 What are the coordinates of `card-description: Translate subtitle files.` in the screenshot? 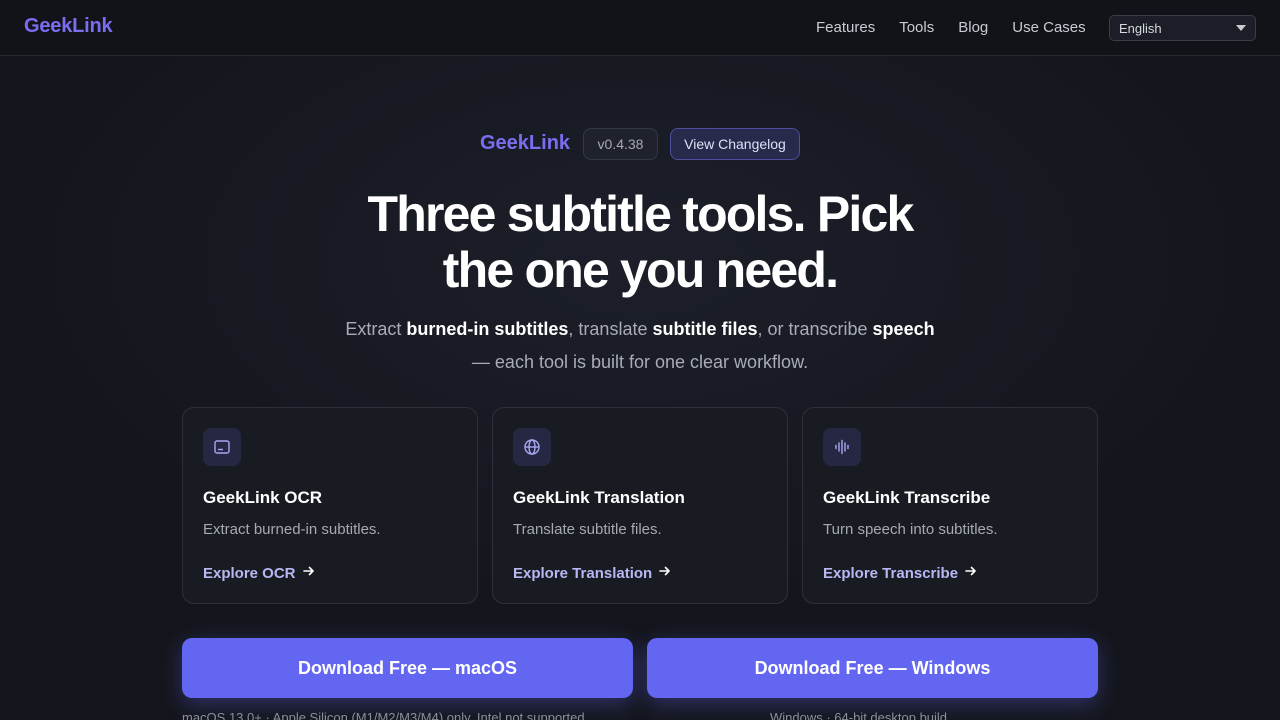 It's located at (587, 529).